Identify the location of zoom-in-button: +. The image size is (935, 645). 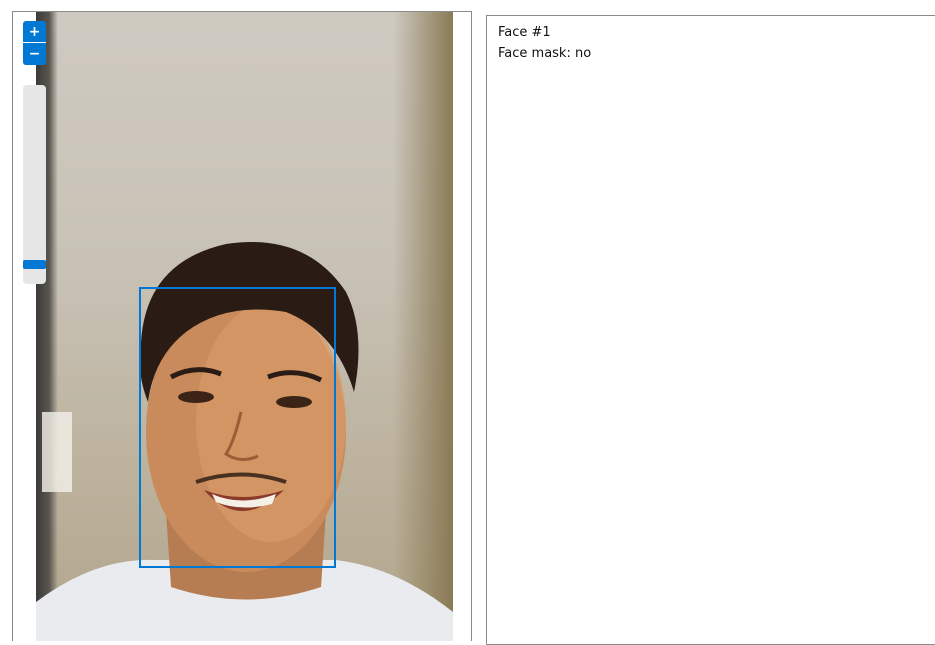
(34, 32).